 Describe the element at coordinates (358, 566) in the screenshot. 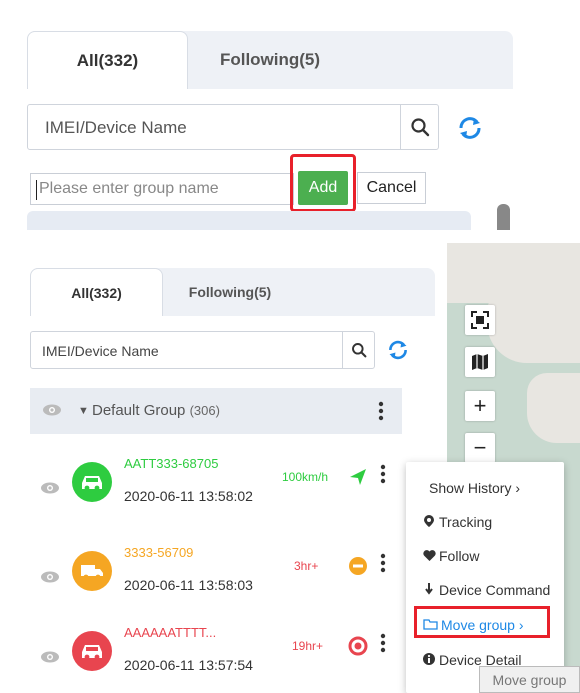

I see `parked-icon` at that location.